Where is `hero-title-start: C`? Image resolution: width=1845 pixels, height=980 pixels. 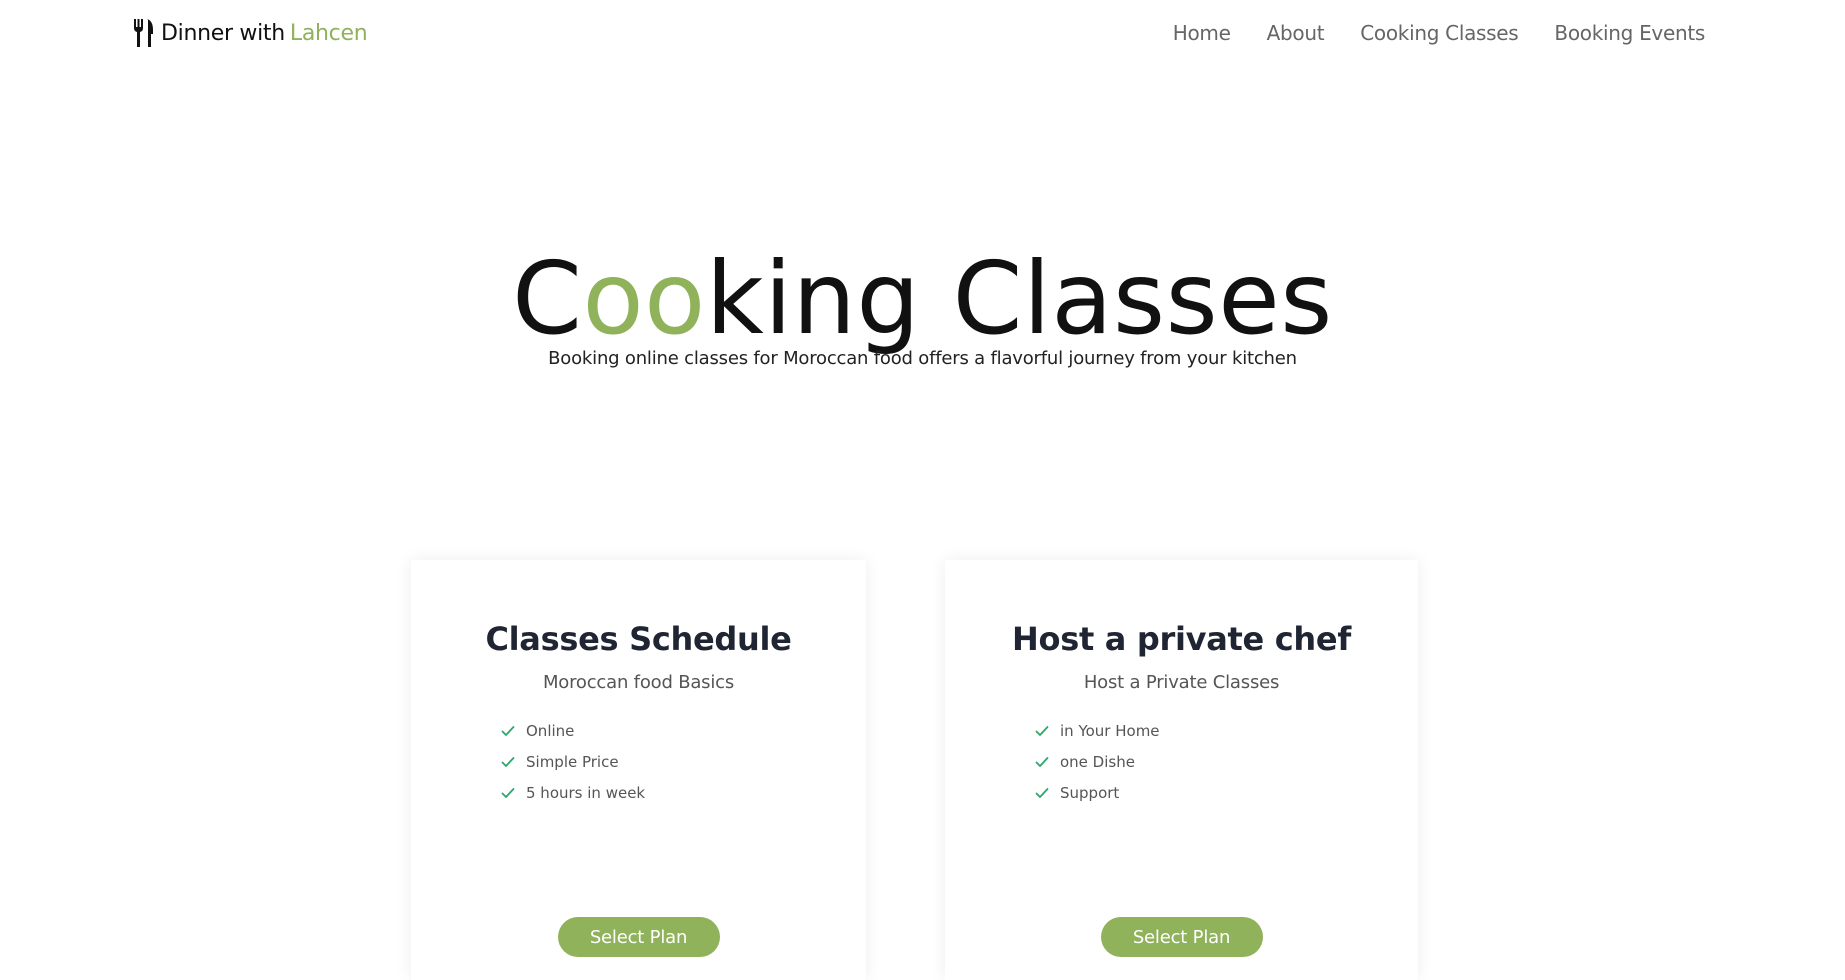 hero-title-start: C is located at coordinates (547, 298).